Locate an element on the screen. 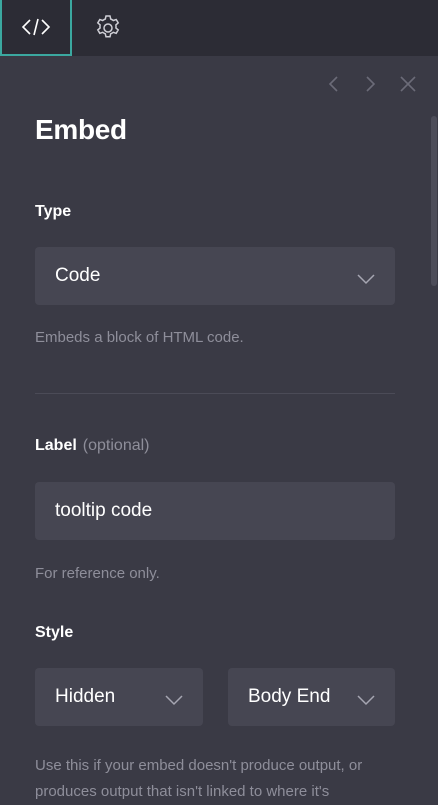 The width and height of the screenshot is (438, 805). visibility-select-value: Hidden is located at coordinates (85, 696).